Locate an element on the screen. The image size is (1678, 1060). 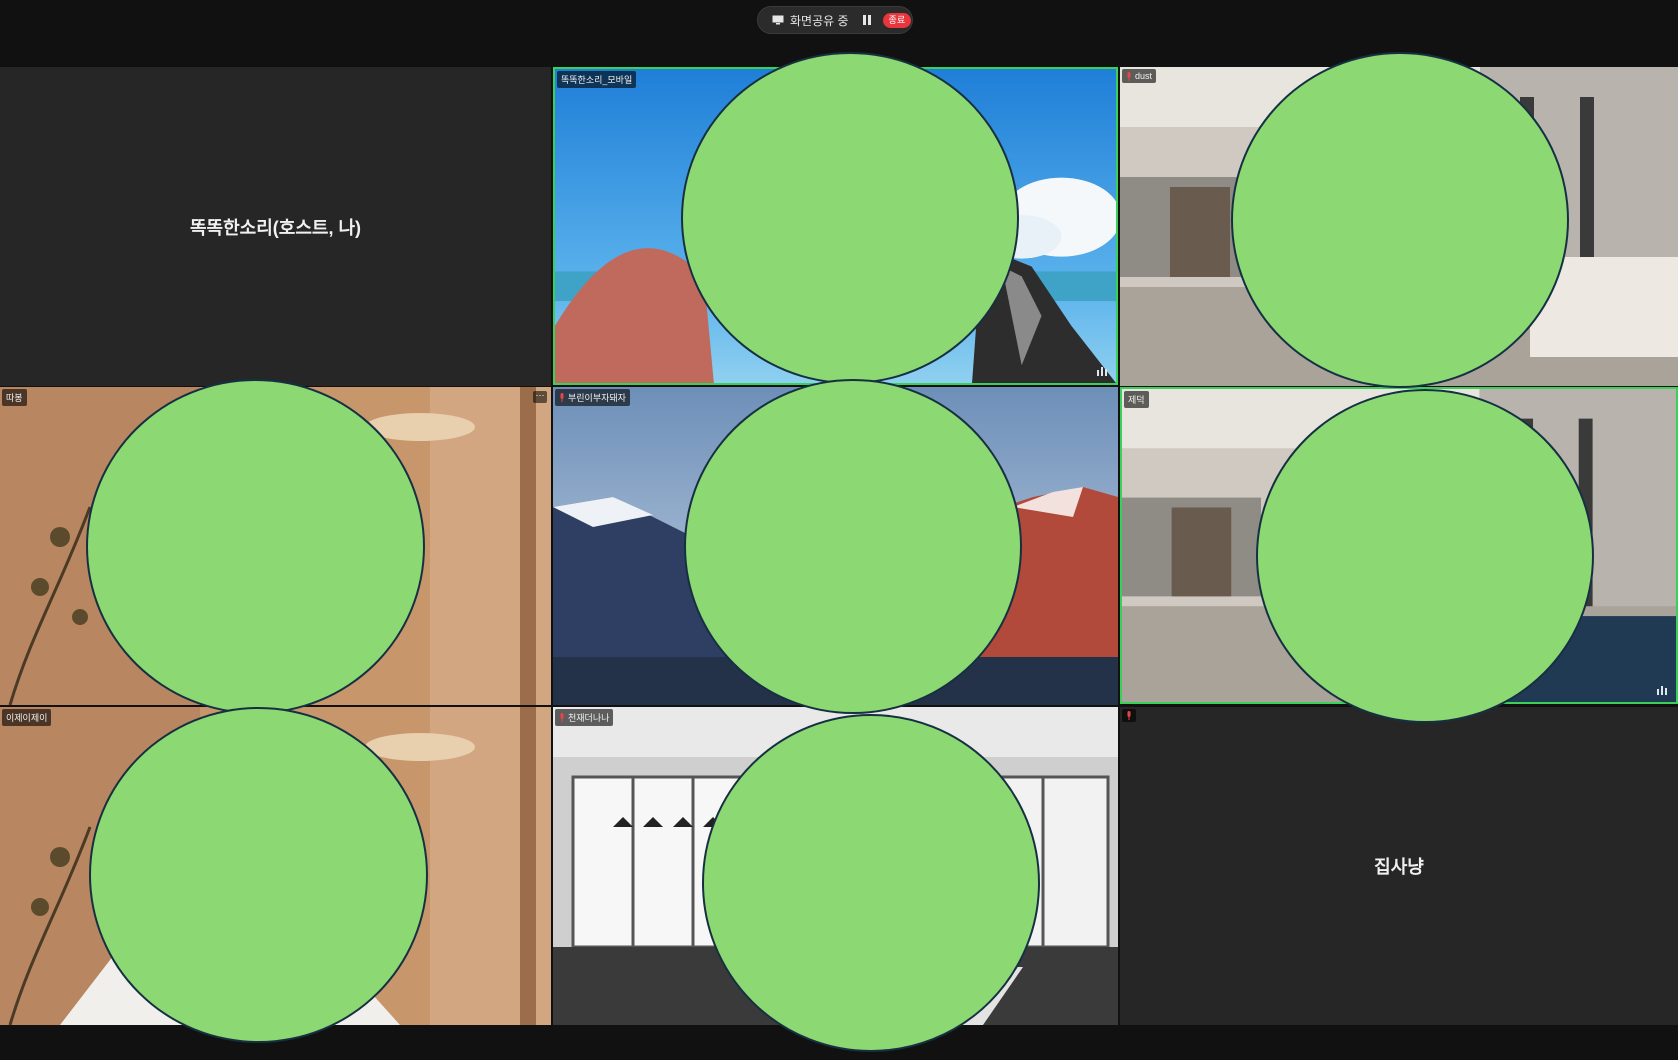
share-status-label: 화면공유 중 is located at coordinates (819, 20).